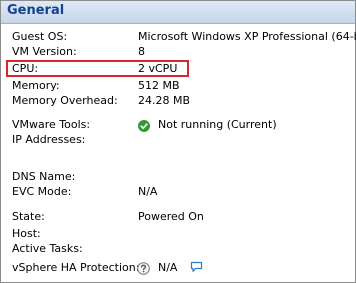 The width and height of the screenshot is (356, 283). What do you see at coordinates (44, 176) in the screenshot?
I see `dns-name-label: DNS Name:` at bounding box center [44, 176].